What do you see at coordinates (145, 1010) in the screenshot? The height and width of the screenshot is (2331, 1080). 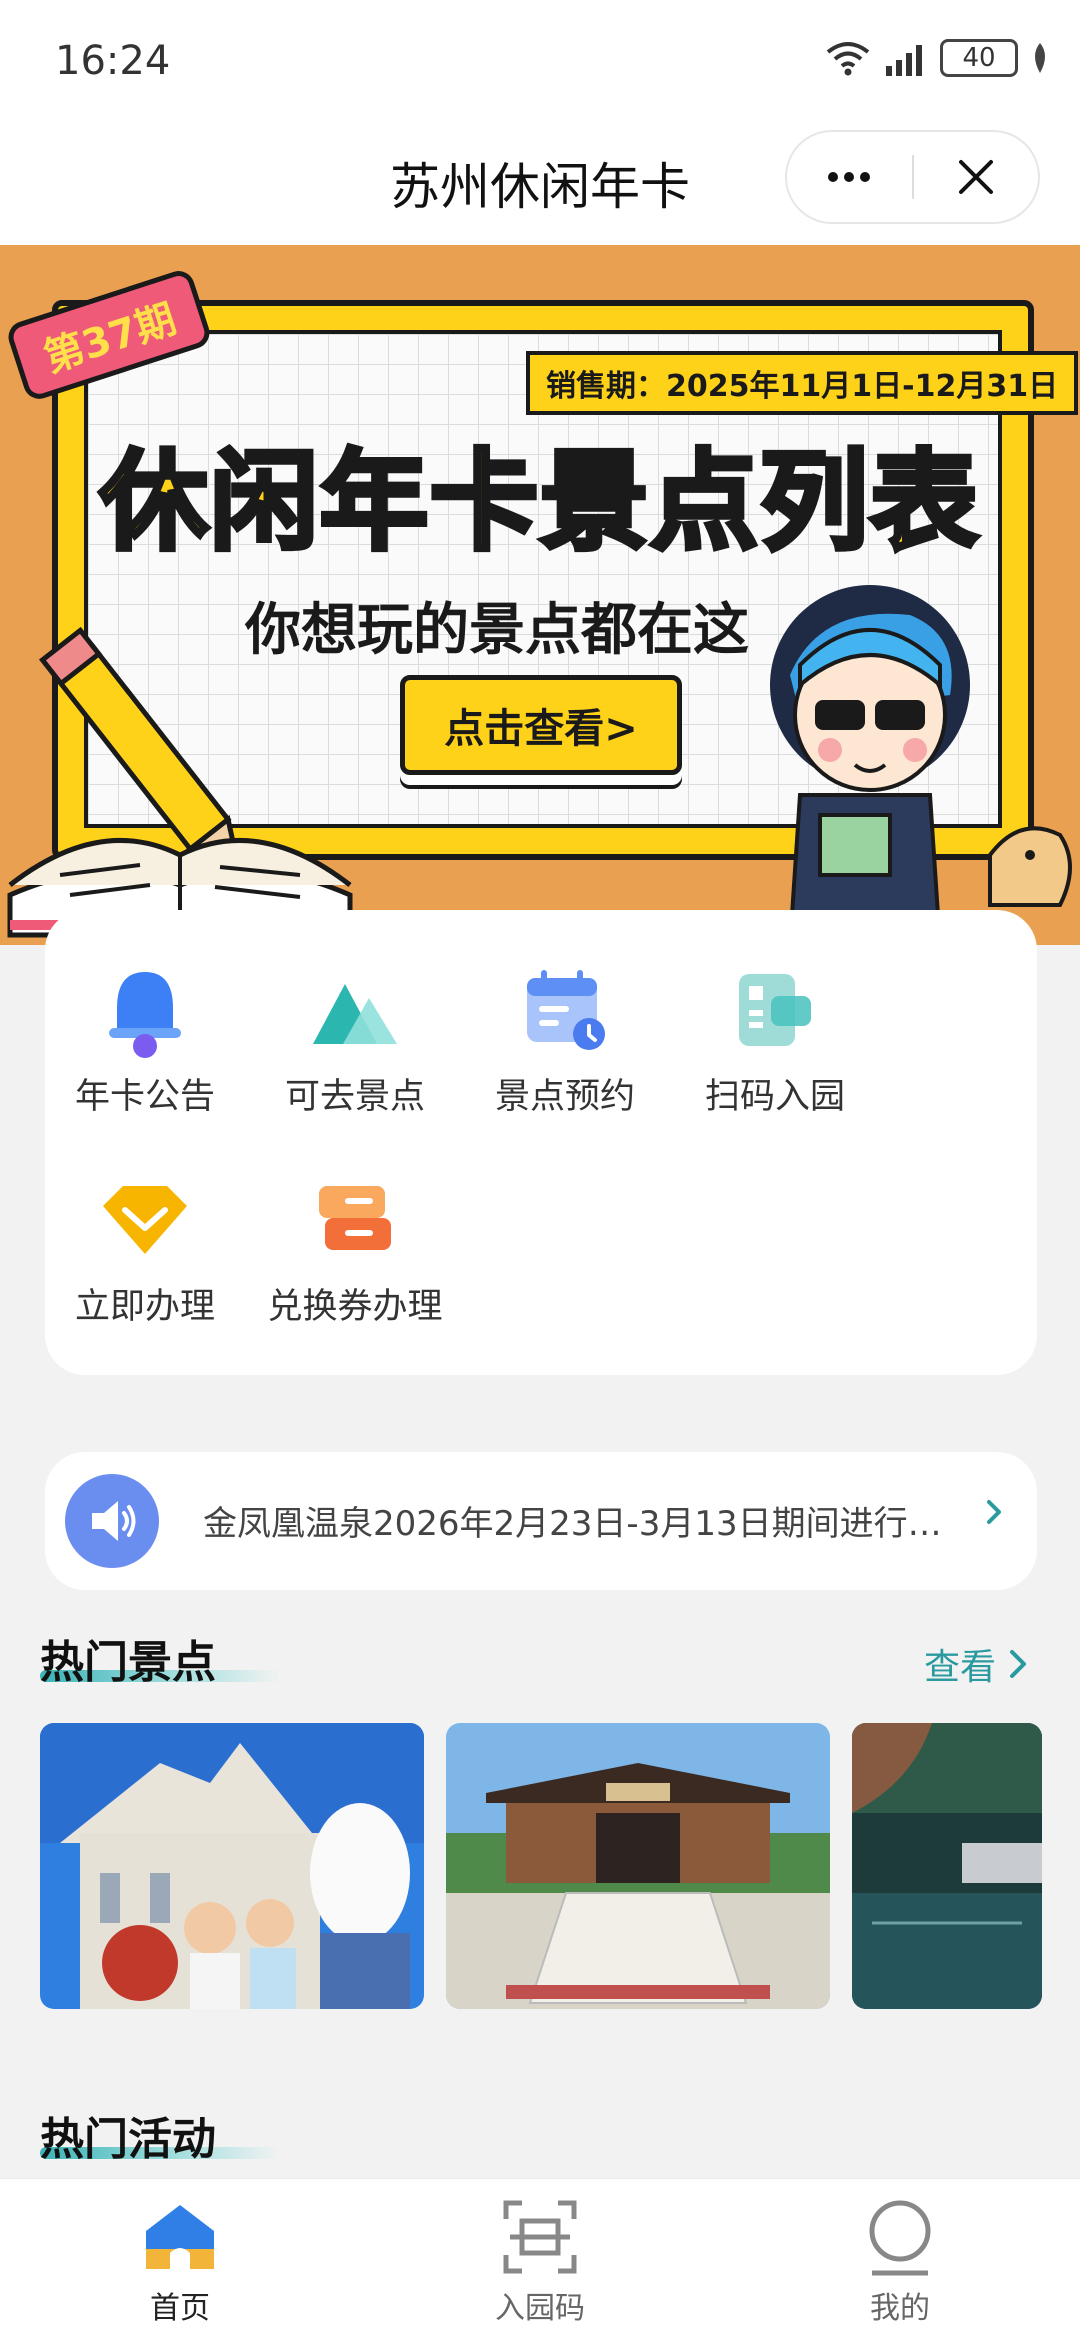 I see `bell-icon` at bounding box center [145, 1010].